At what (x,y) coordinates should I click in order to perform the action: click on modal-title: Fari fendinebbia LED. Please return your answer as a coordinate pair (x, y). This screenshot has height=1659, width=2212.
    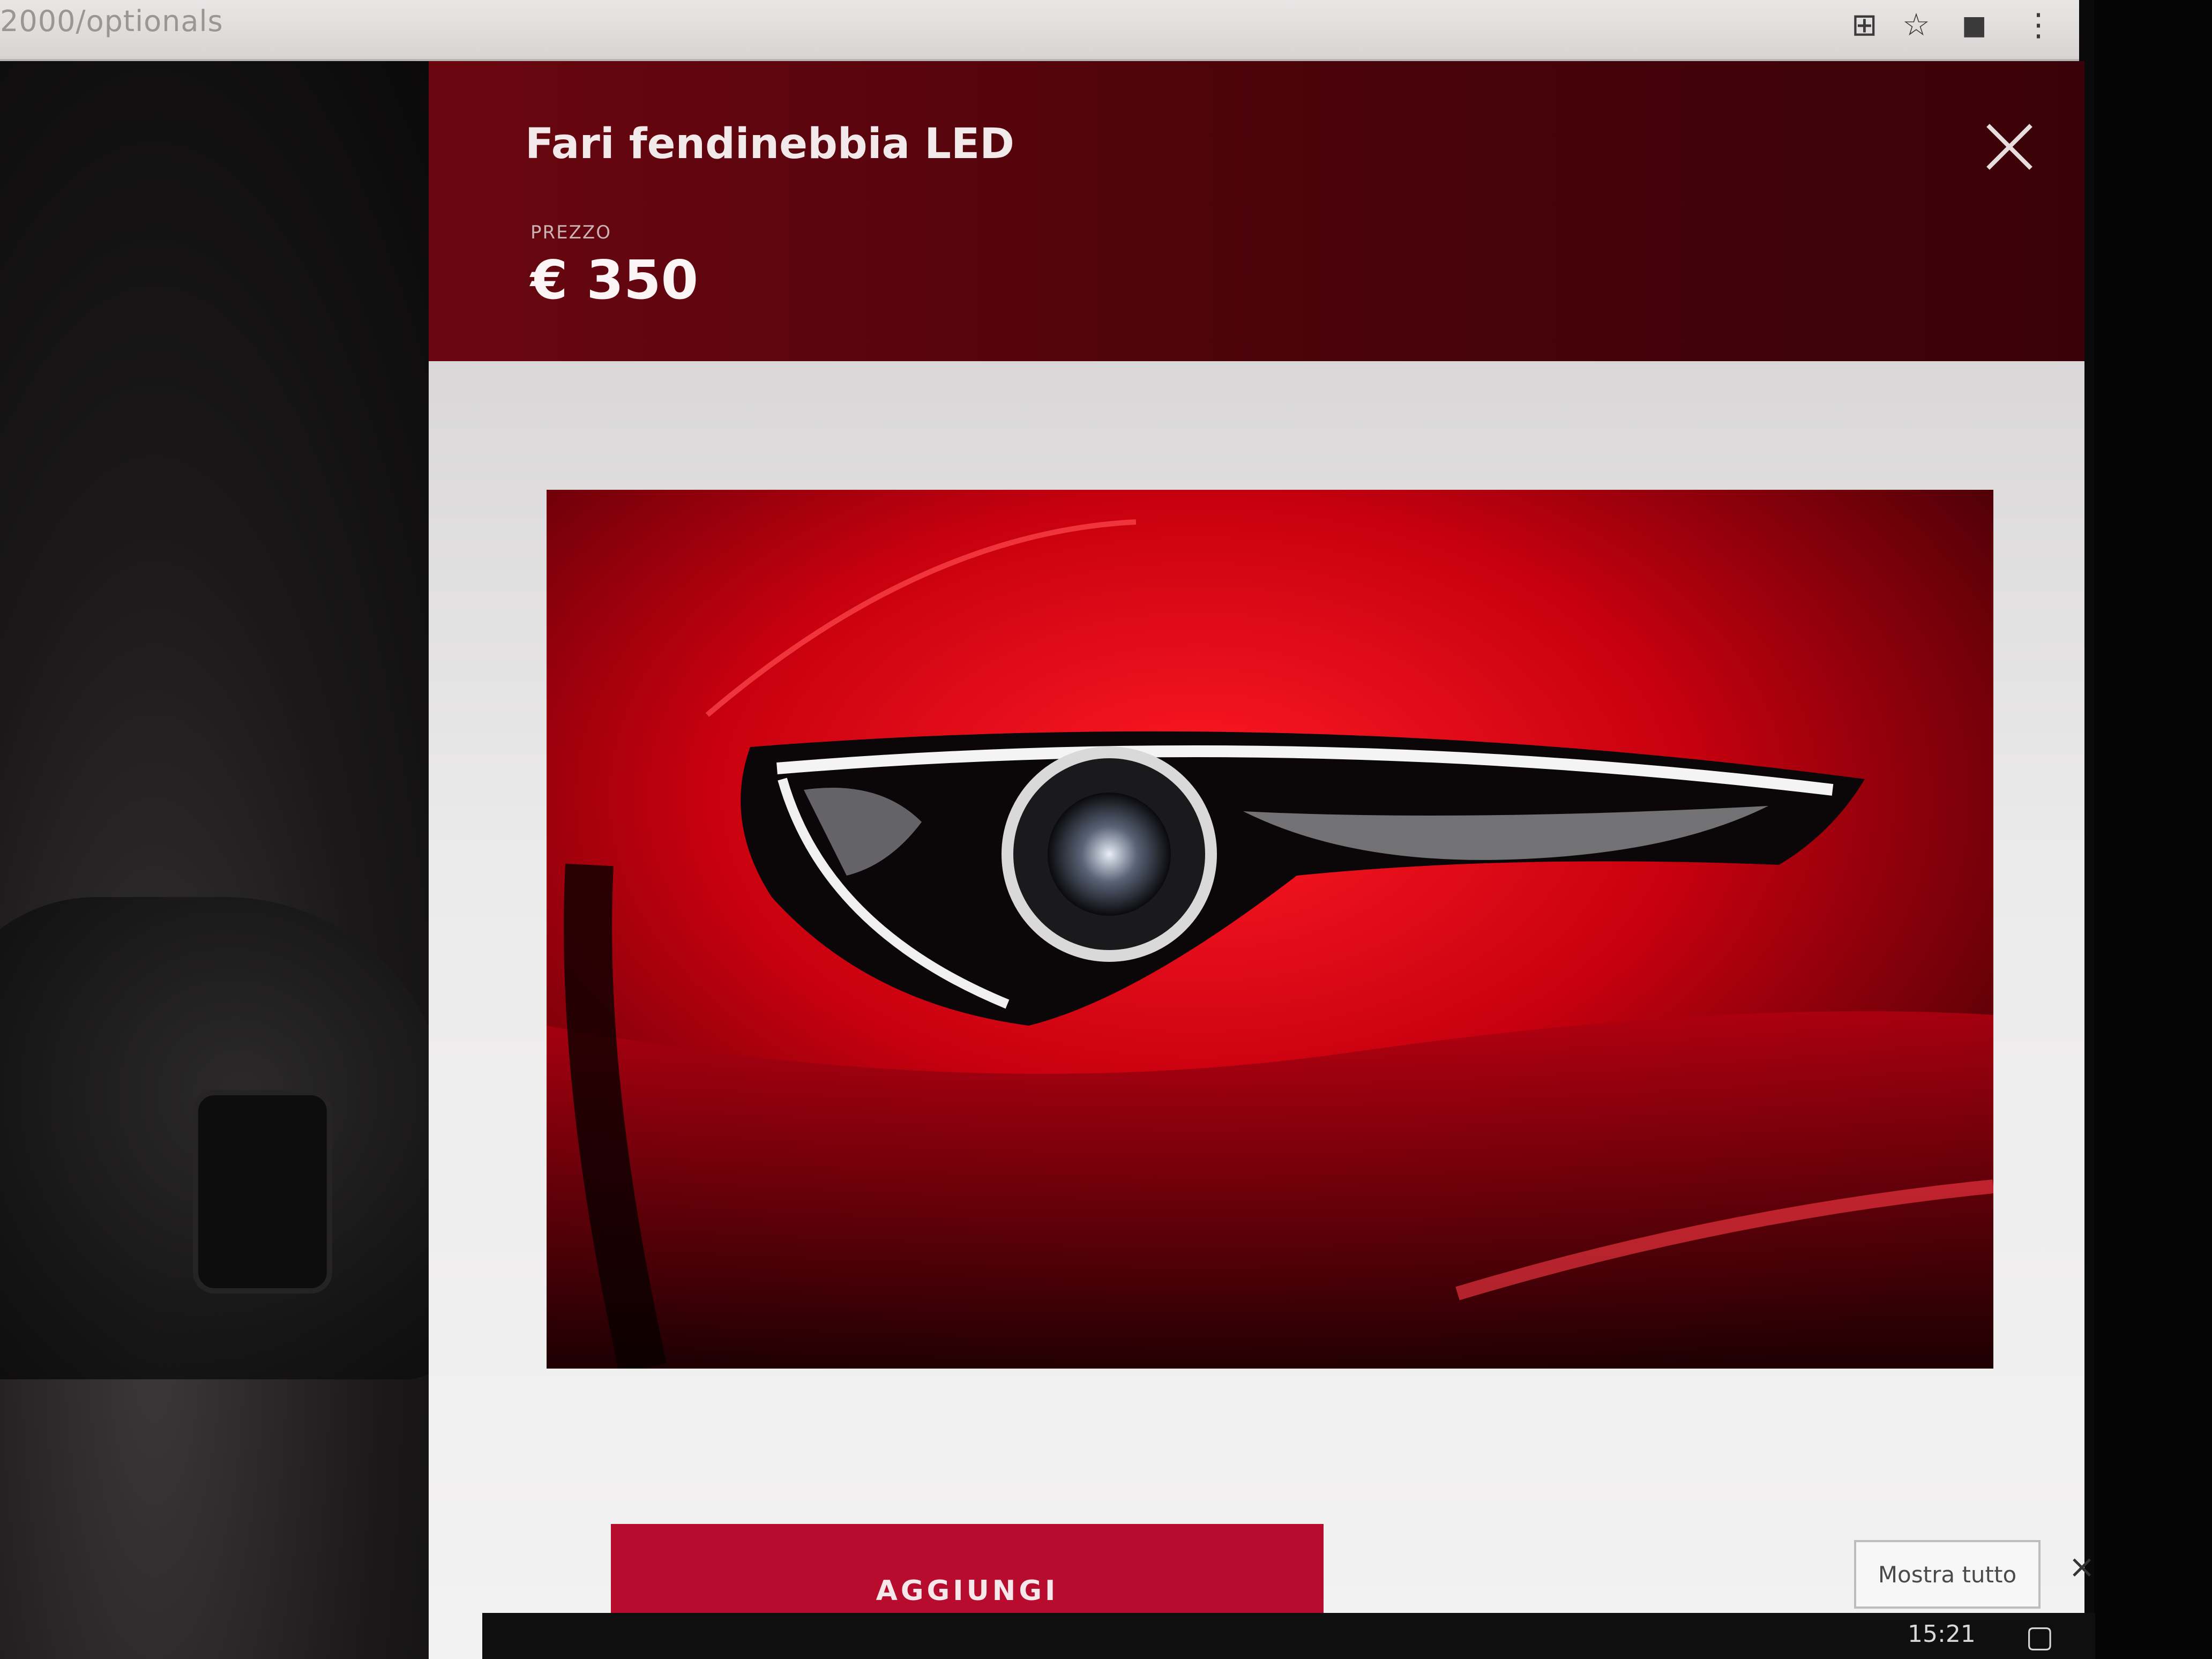
    Looking at the image, I should click on (769, 144).